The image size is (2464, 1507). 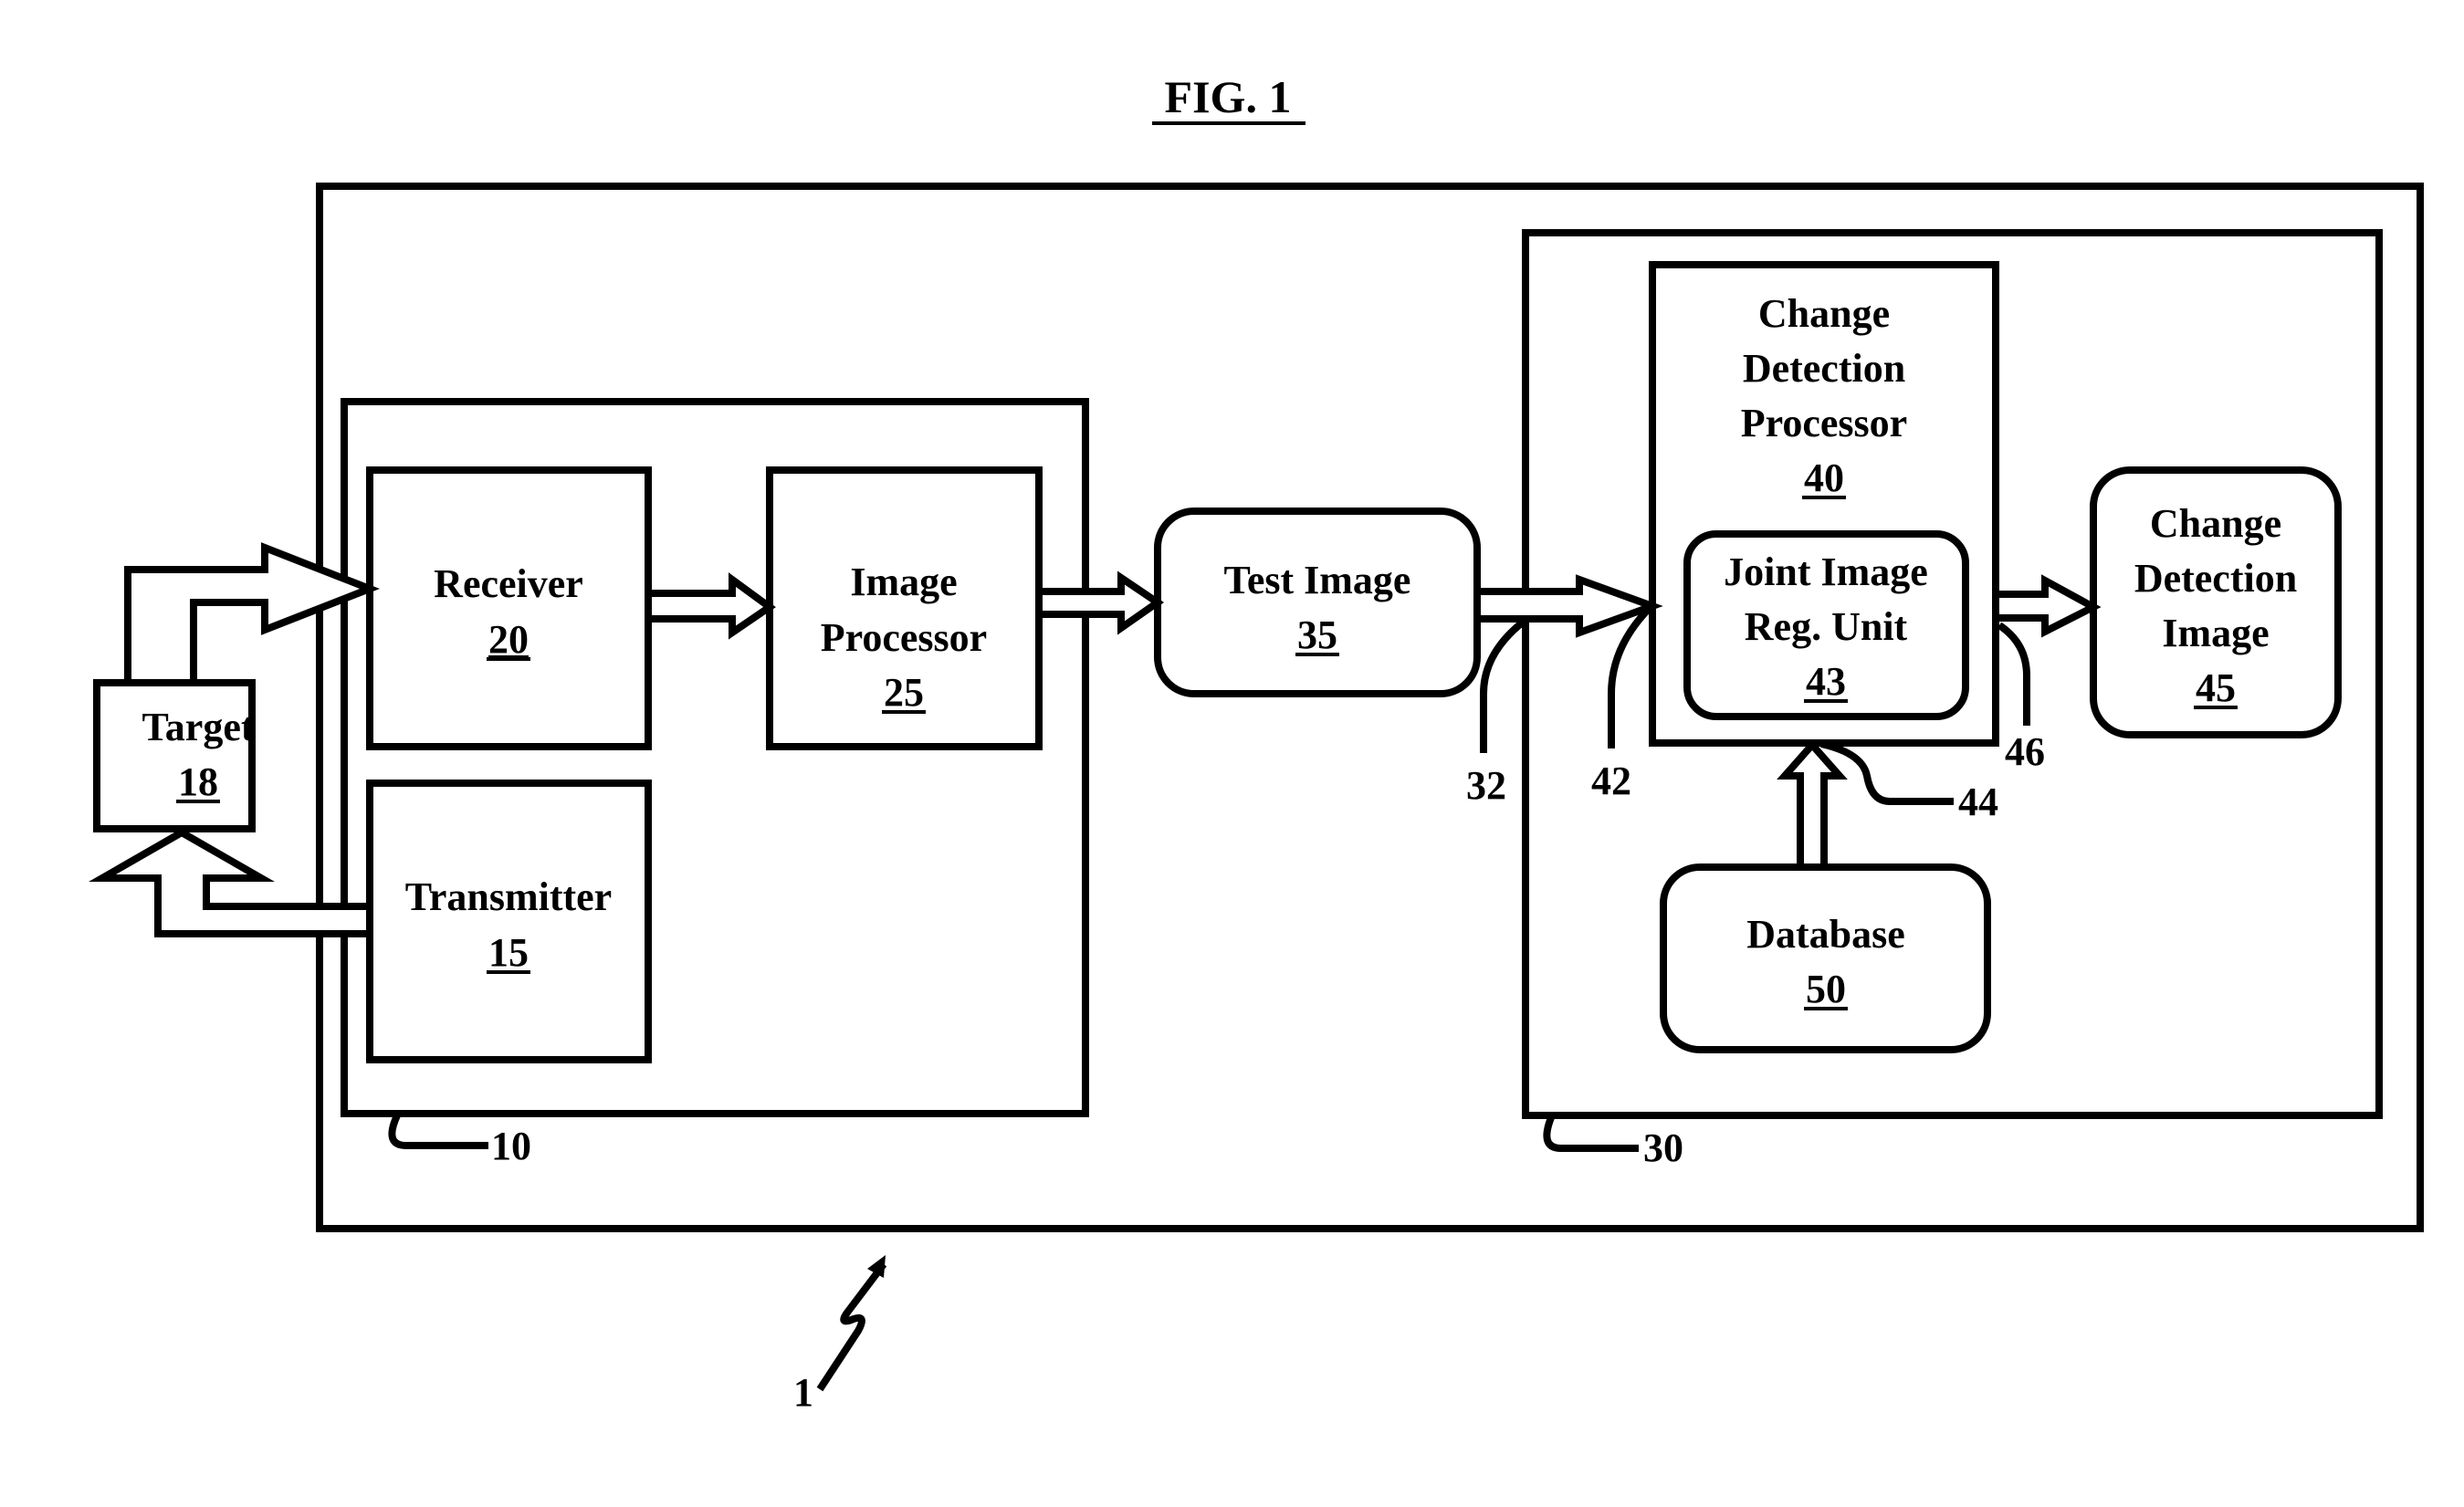 What do you see at coordinates (1611, 781) in the screenshot?
I see `ref-label-42: 42` at bounding box center [1611, 781].